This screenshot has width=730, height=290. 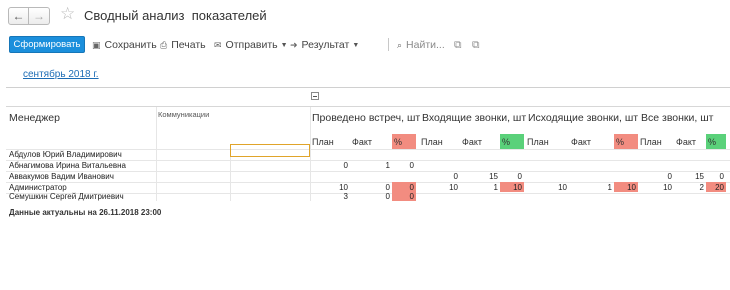 I want to click on all-calls-percent-value: 20, so click(x=716, y=187).